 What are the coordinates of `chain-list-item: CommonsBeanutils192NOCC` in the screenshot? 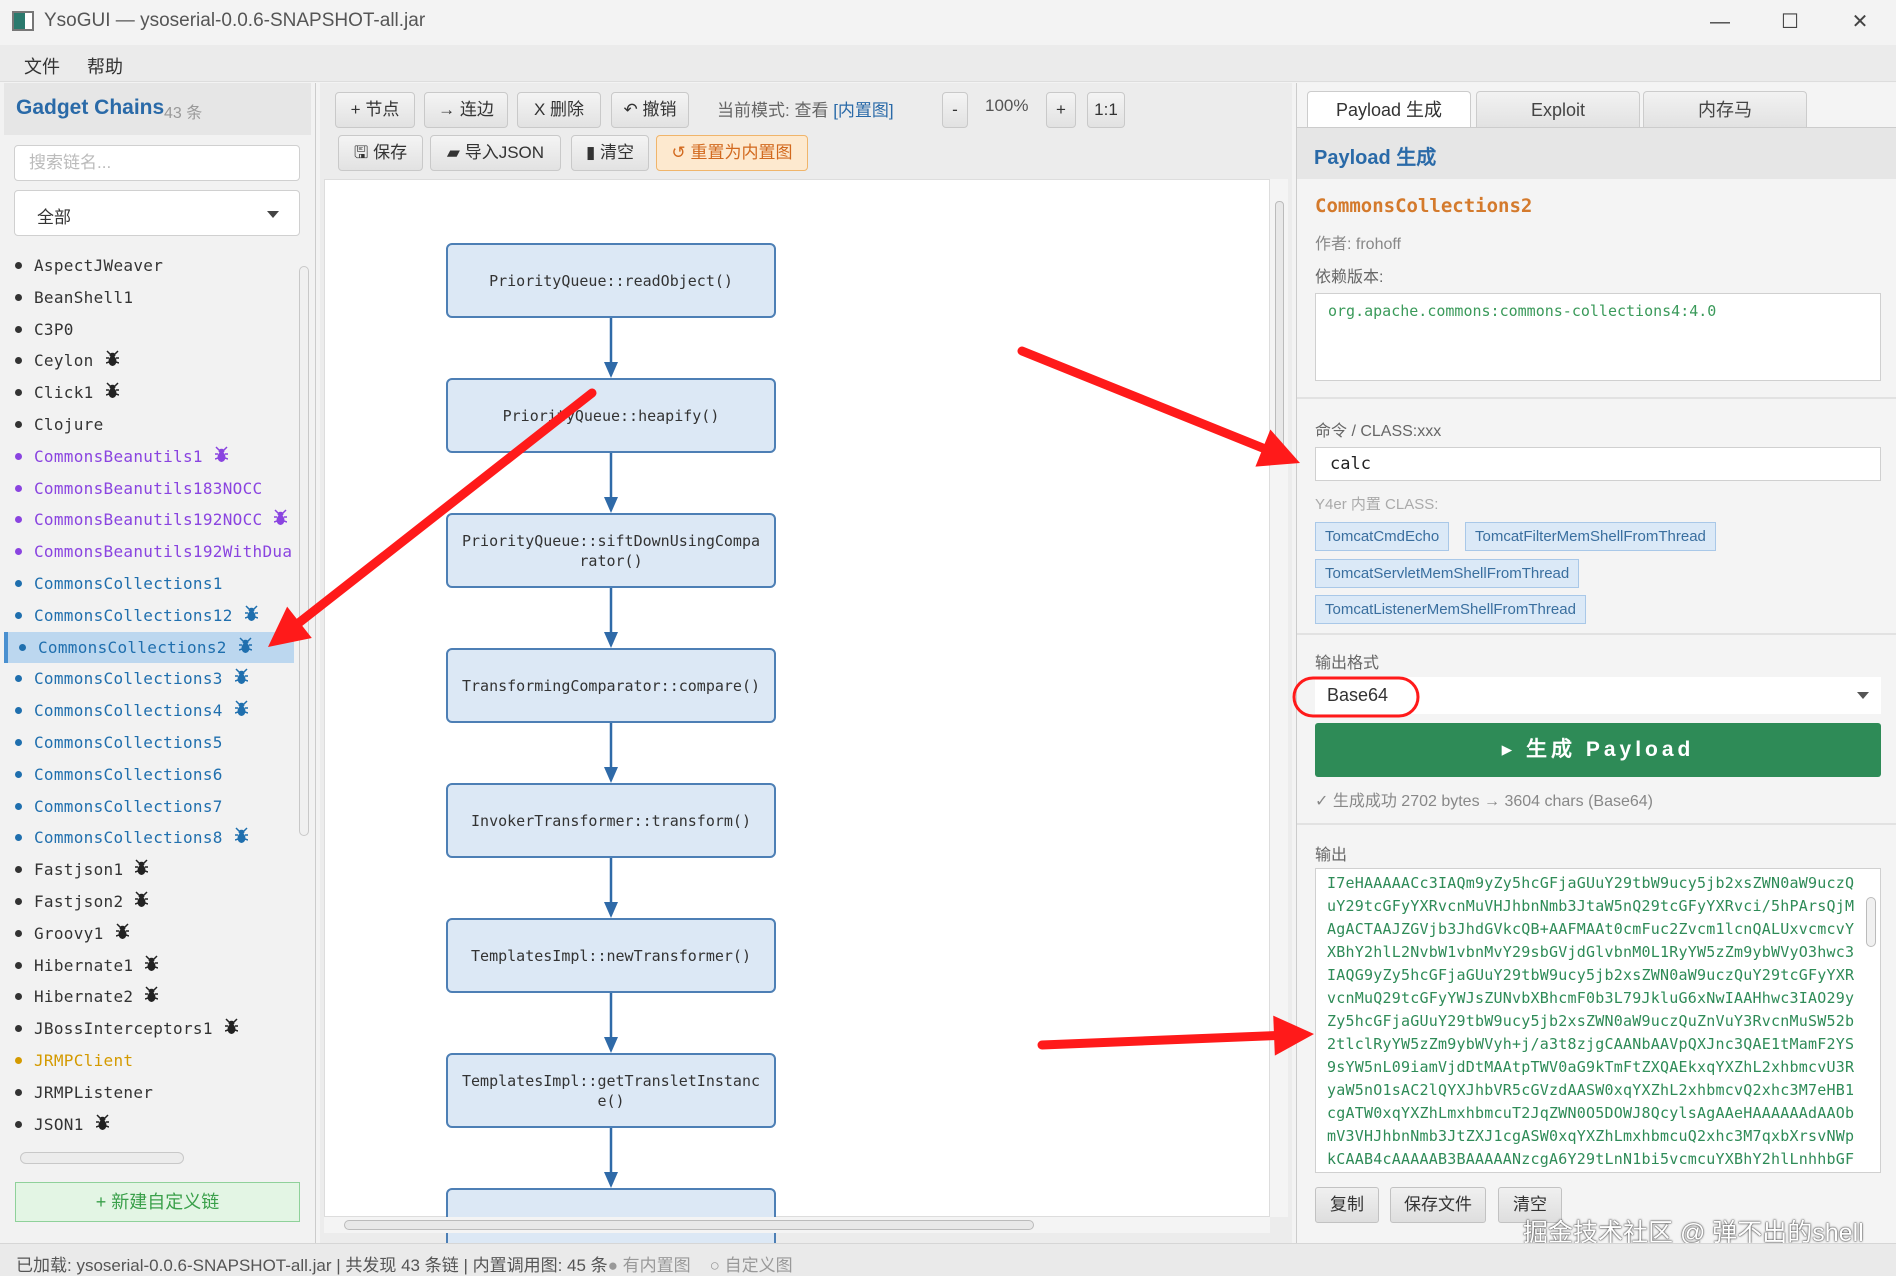 It's located at (149, 519).